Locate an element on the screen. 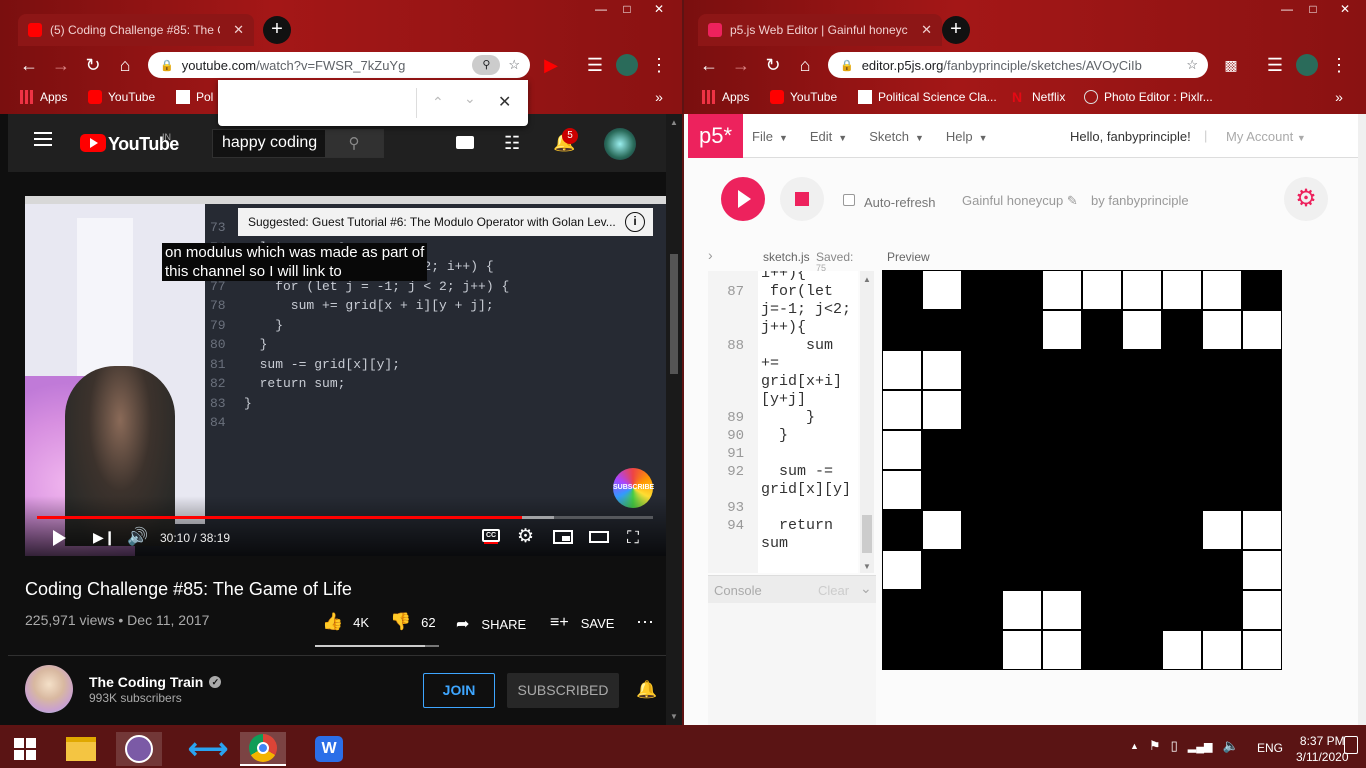 This screenshot has height=768, width=1366. join-button: JOIN is located at coordinates (459, 690).